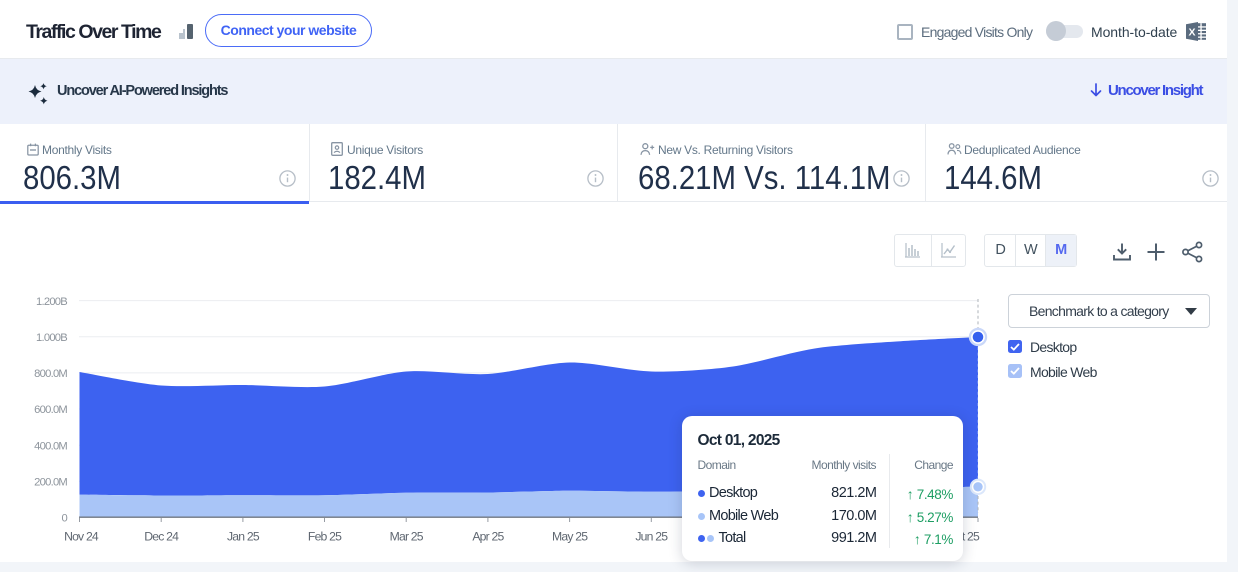 This screenshot has height=572, width=1238. Describe the element at coordinates (1191, 32) in the screenshot. I see `svg-text: X` at that location.